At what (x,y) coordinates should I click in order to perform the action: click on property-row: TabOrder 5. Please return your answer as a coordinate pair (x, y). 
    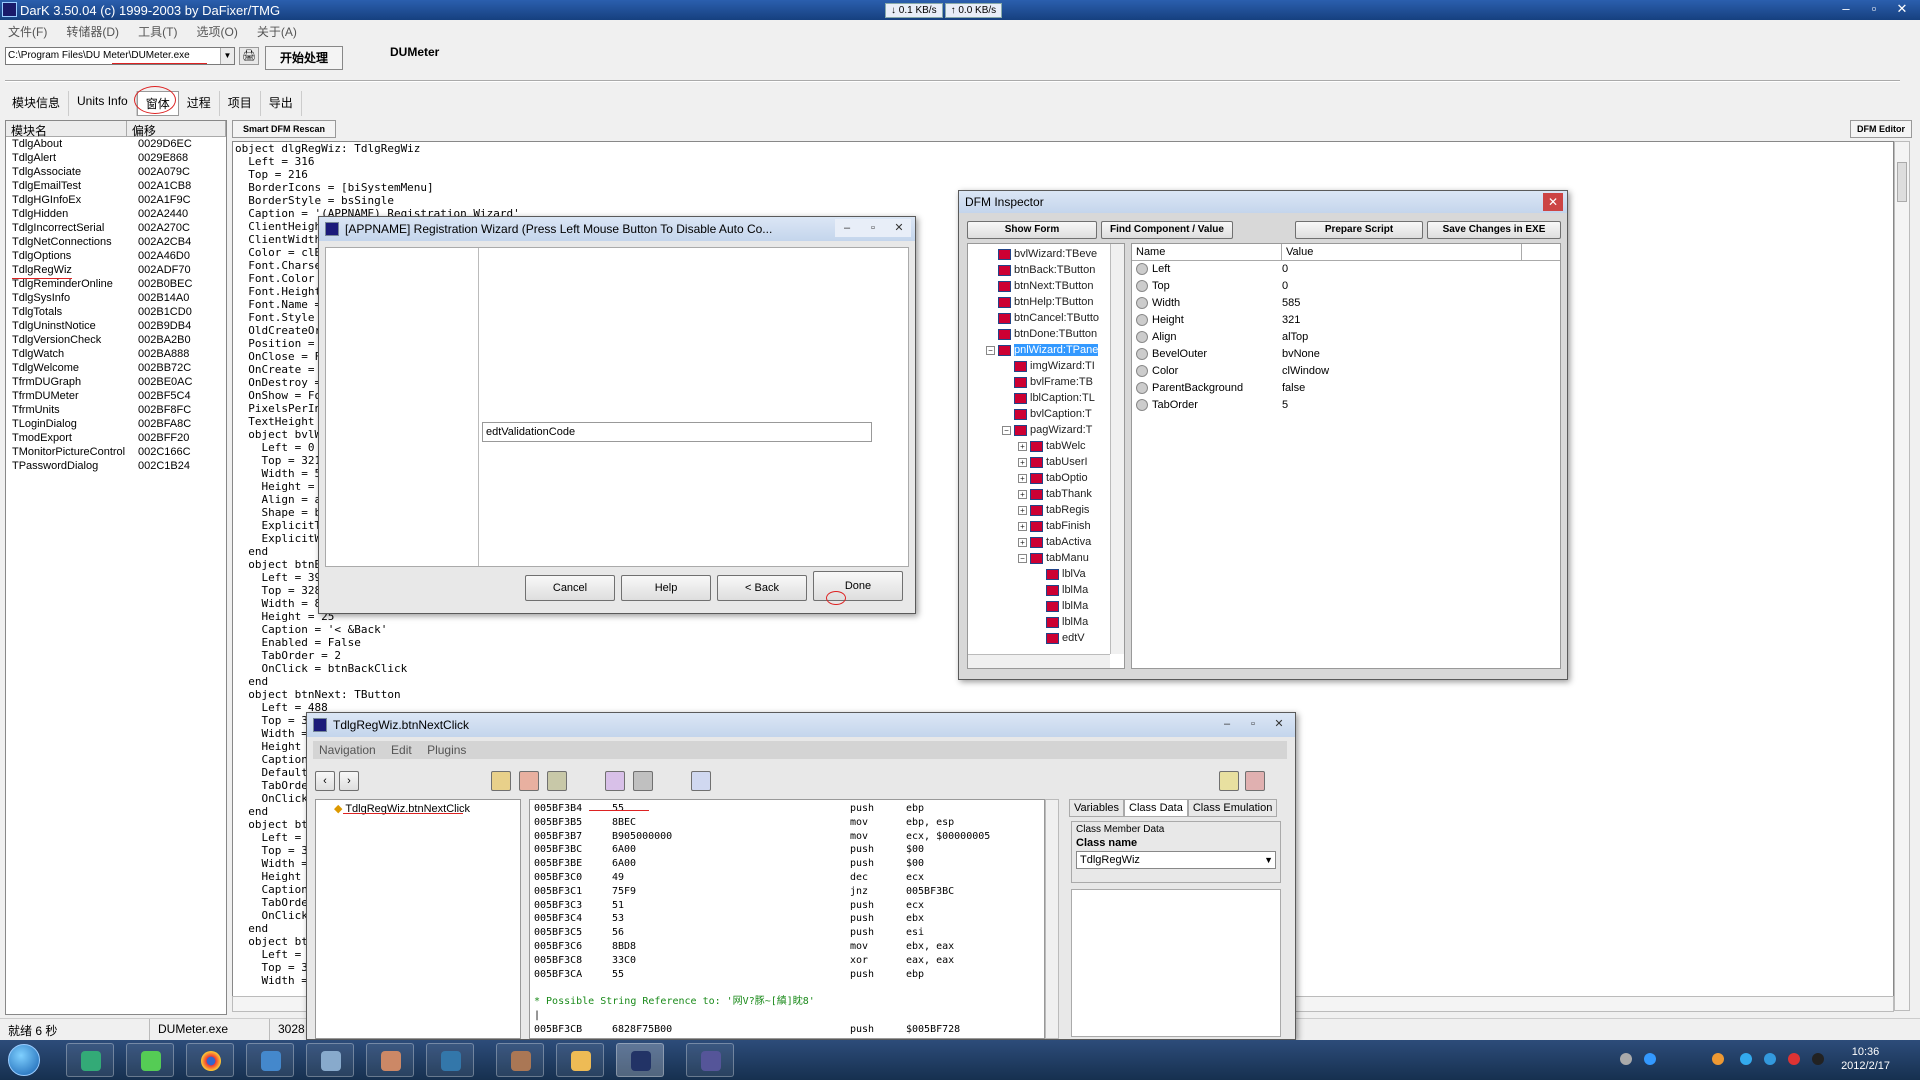
    Looking at the image, I should click on (1346, 405).